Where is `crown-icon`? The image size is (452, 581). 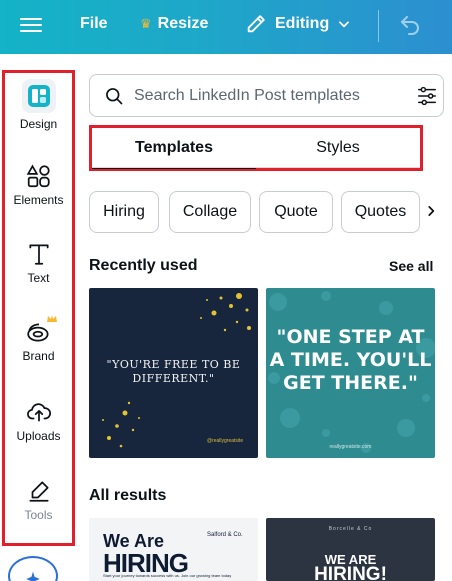
crown-icon is located at coordinates (51, 318).